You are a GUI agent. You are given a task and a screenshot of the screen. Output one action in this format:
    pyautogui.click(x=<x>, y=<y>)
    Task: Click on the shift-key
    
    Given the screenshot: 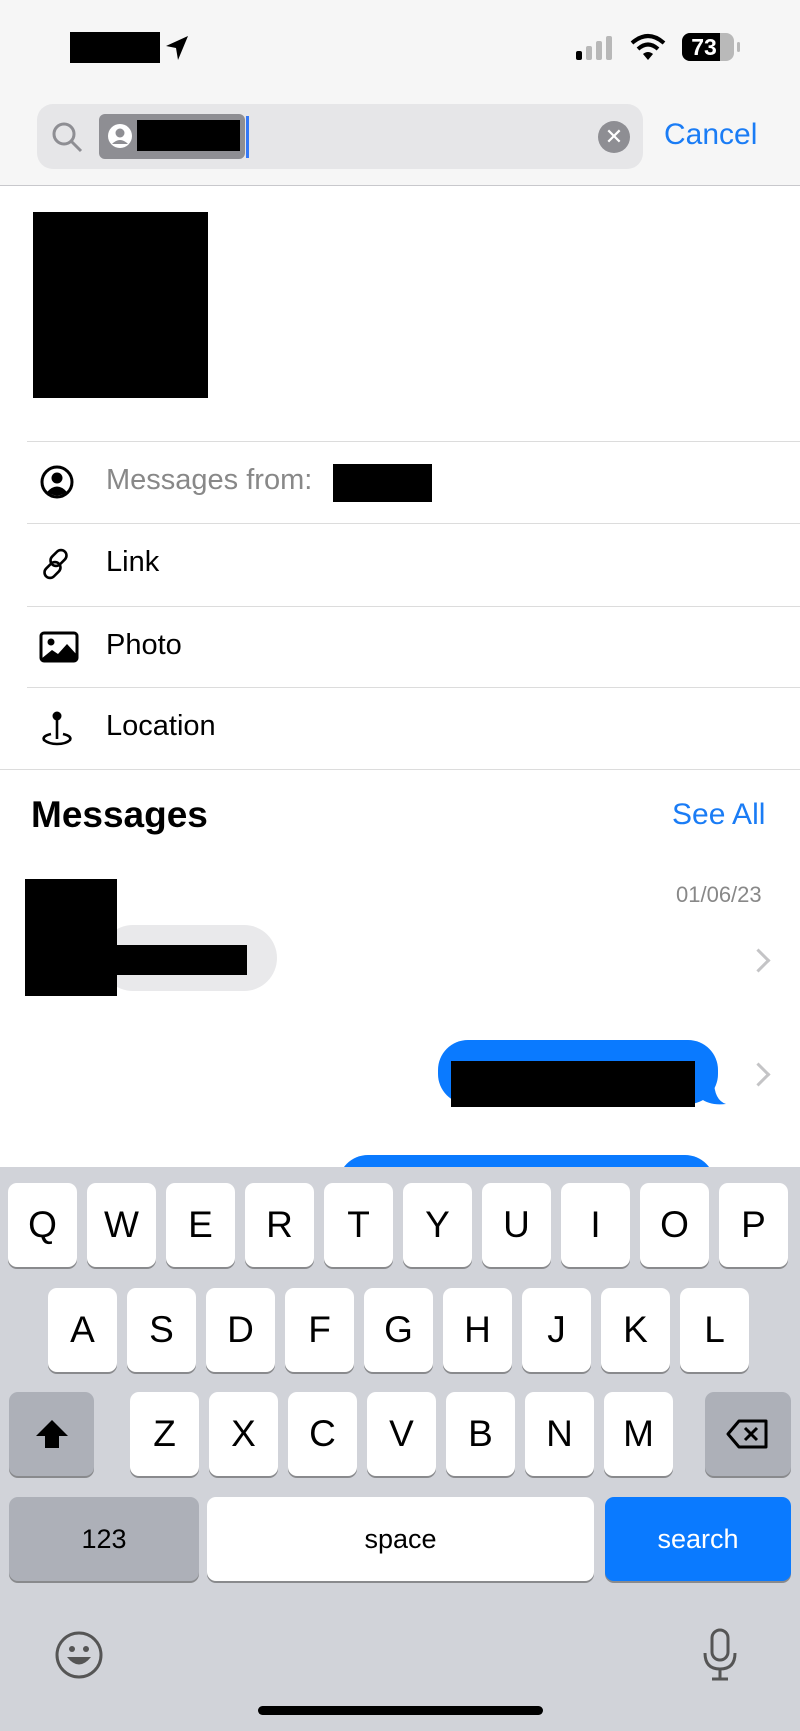 What is the action you would take?
    pyautogui.click(x=51, y=1434)
    